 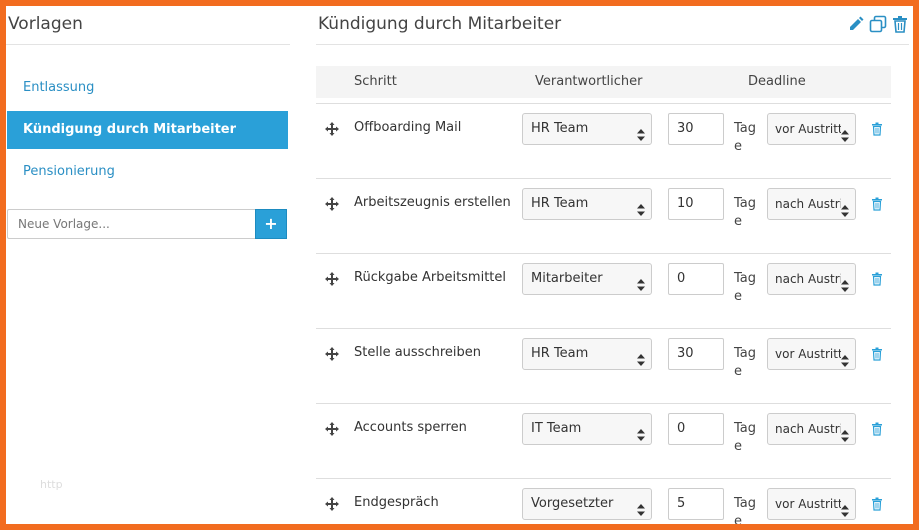 What do you see at coordinates (567, 278) in the screenshot?
I see `owner-select-value: Mitarbeiter` at bounding box center [567, 278].